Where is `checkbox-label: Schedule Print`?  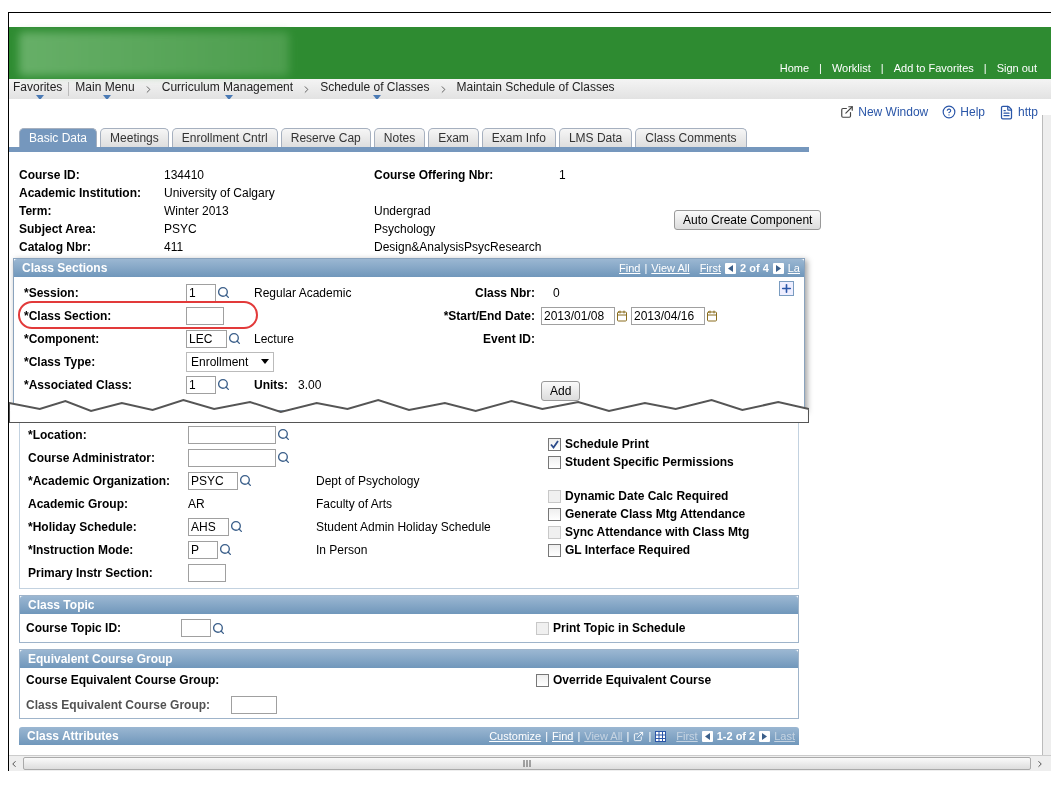 checkbox-label: Schedule Print is located at coordinates (669, 444).